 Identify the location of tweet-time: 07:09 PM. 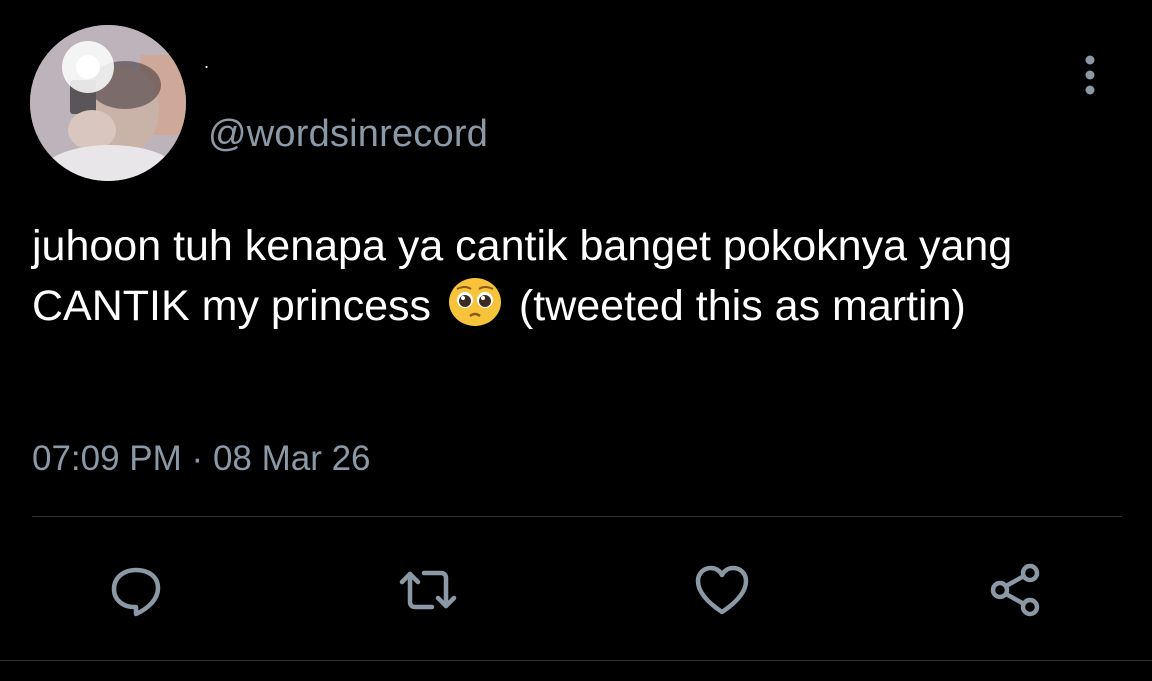
(107, 458).